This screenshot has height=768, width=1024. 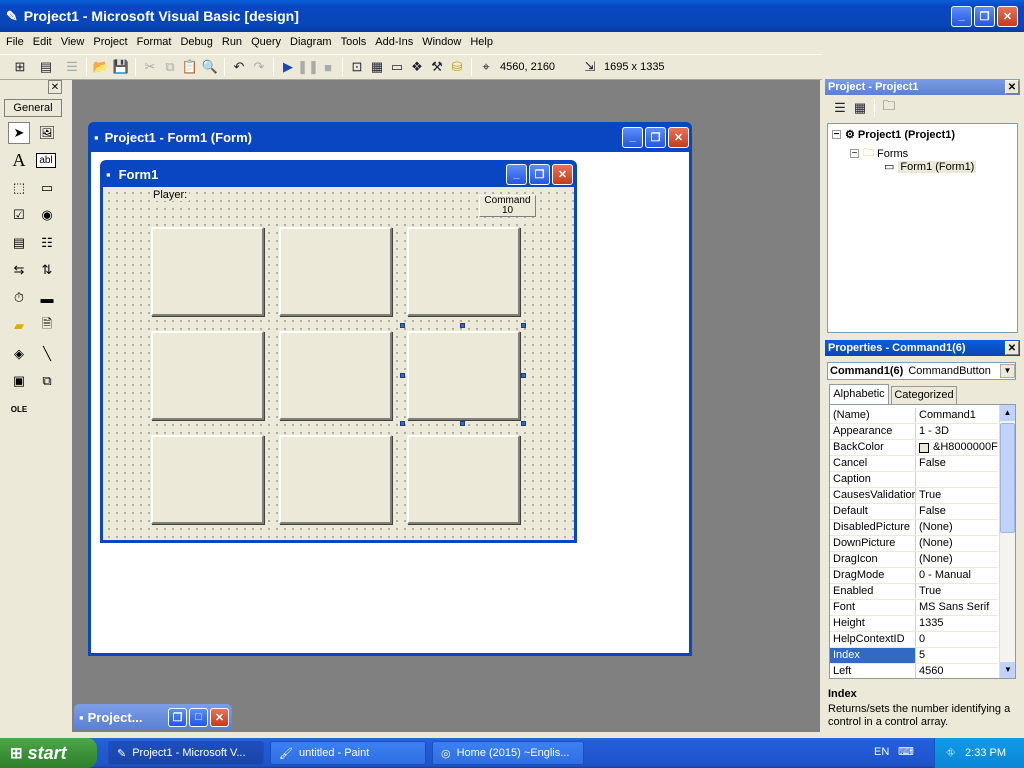 What do you see at coordinates (150, 67) in the screenshot?
I see `cut-icon: ✂` at bounding box center [150, 67].